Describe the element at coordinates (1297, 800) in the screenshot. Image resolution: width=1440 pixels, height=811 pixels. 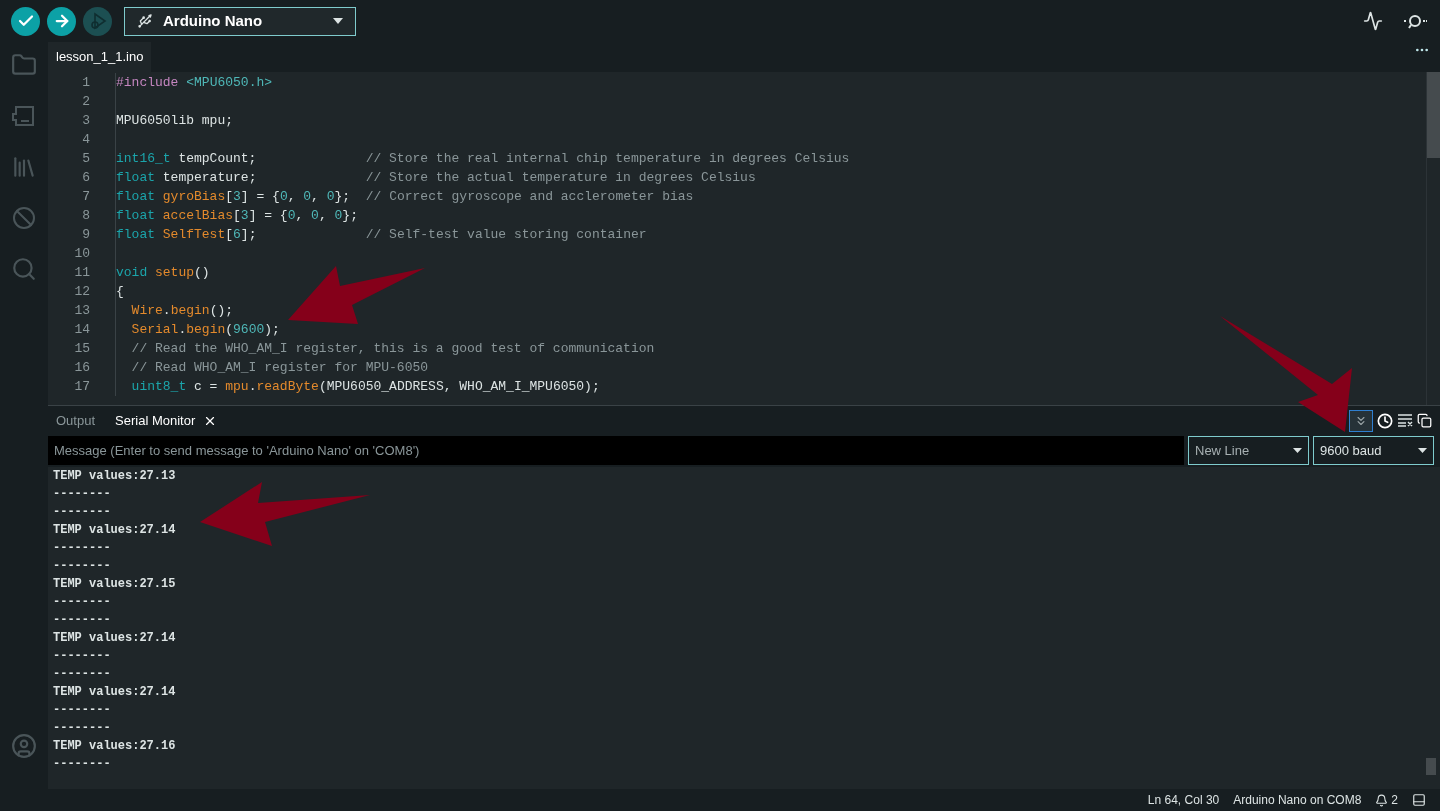
I see `board-port: Arduino Nano on COM8` at that location.